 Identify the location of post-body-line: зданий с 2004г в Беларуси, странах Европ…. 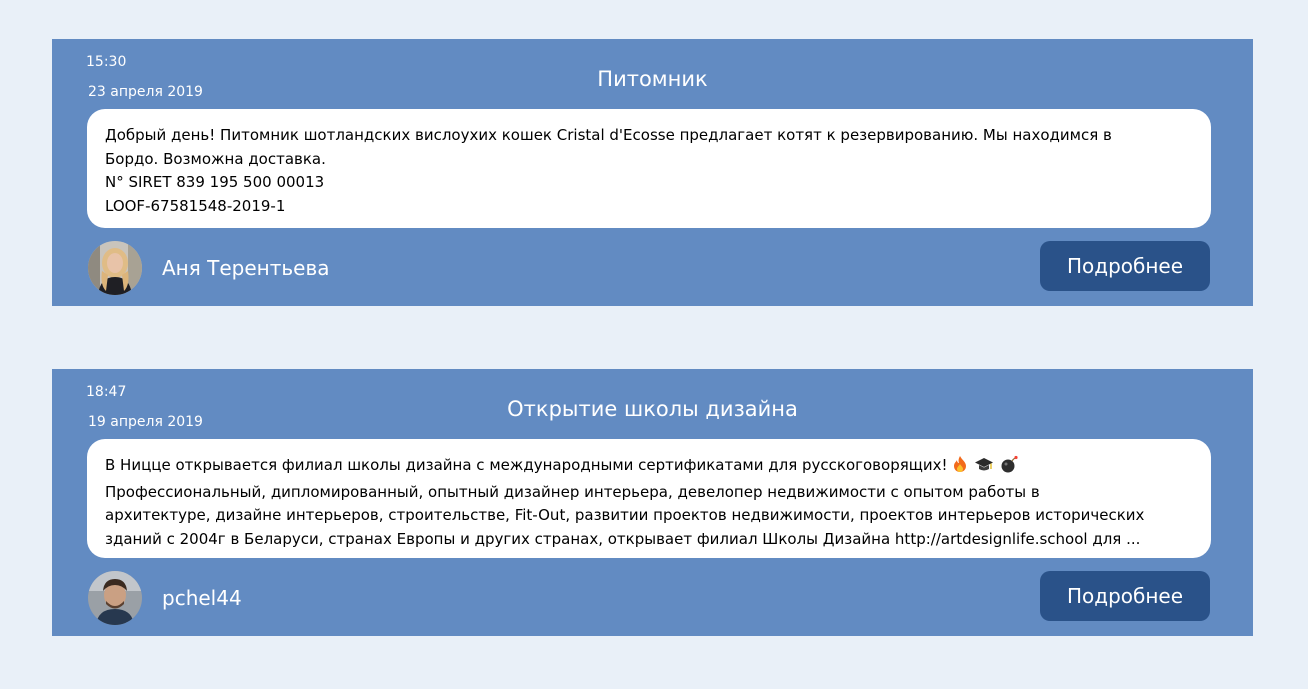
(623, 538).